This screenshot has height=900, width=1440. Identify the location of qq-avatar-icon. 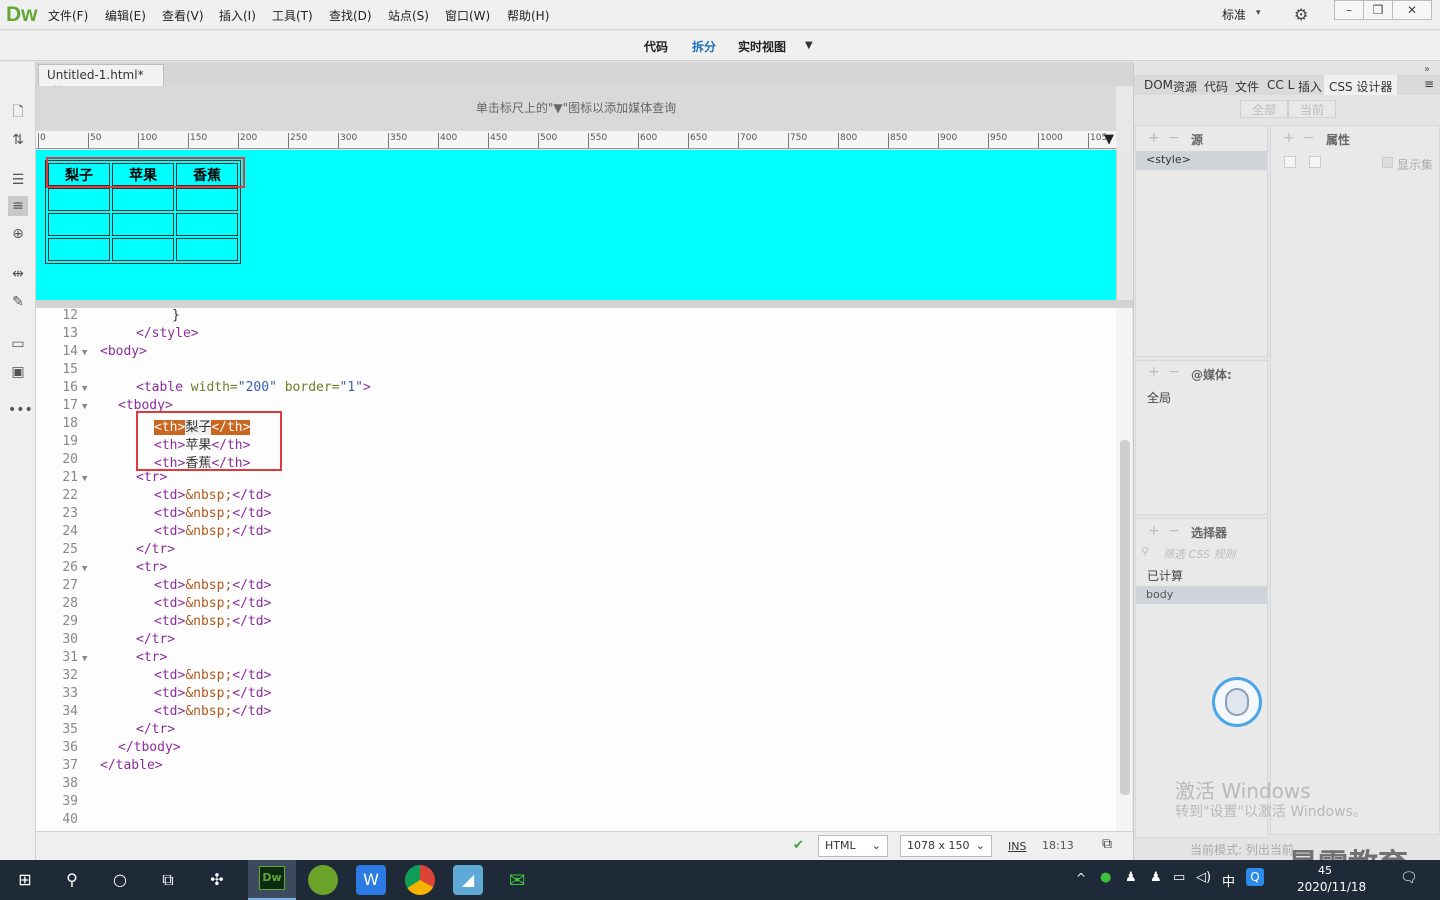
(1237, 702).